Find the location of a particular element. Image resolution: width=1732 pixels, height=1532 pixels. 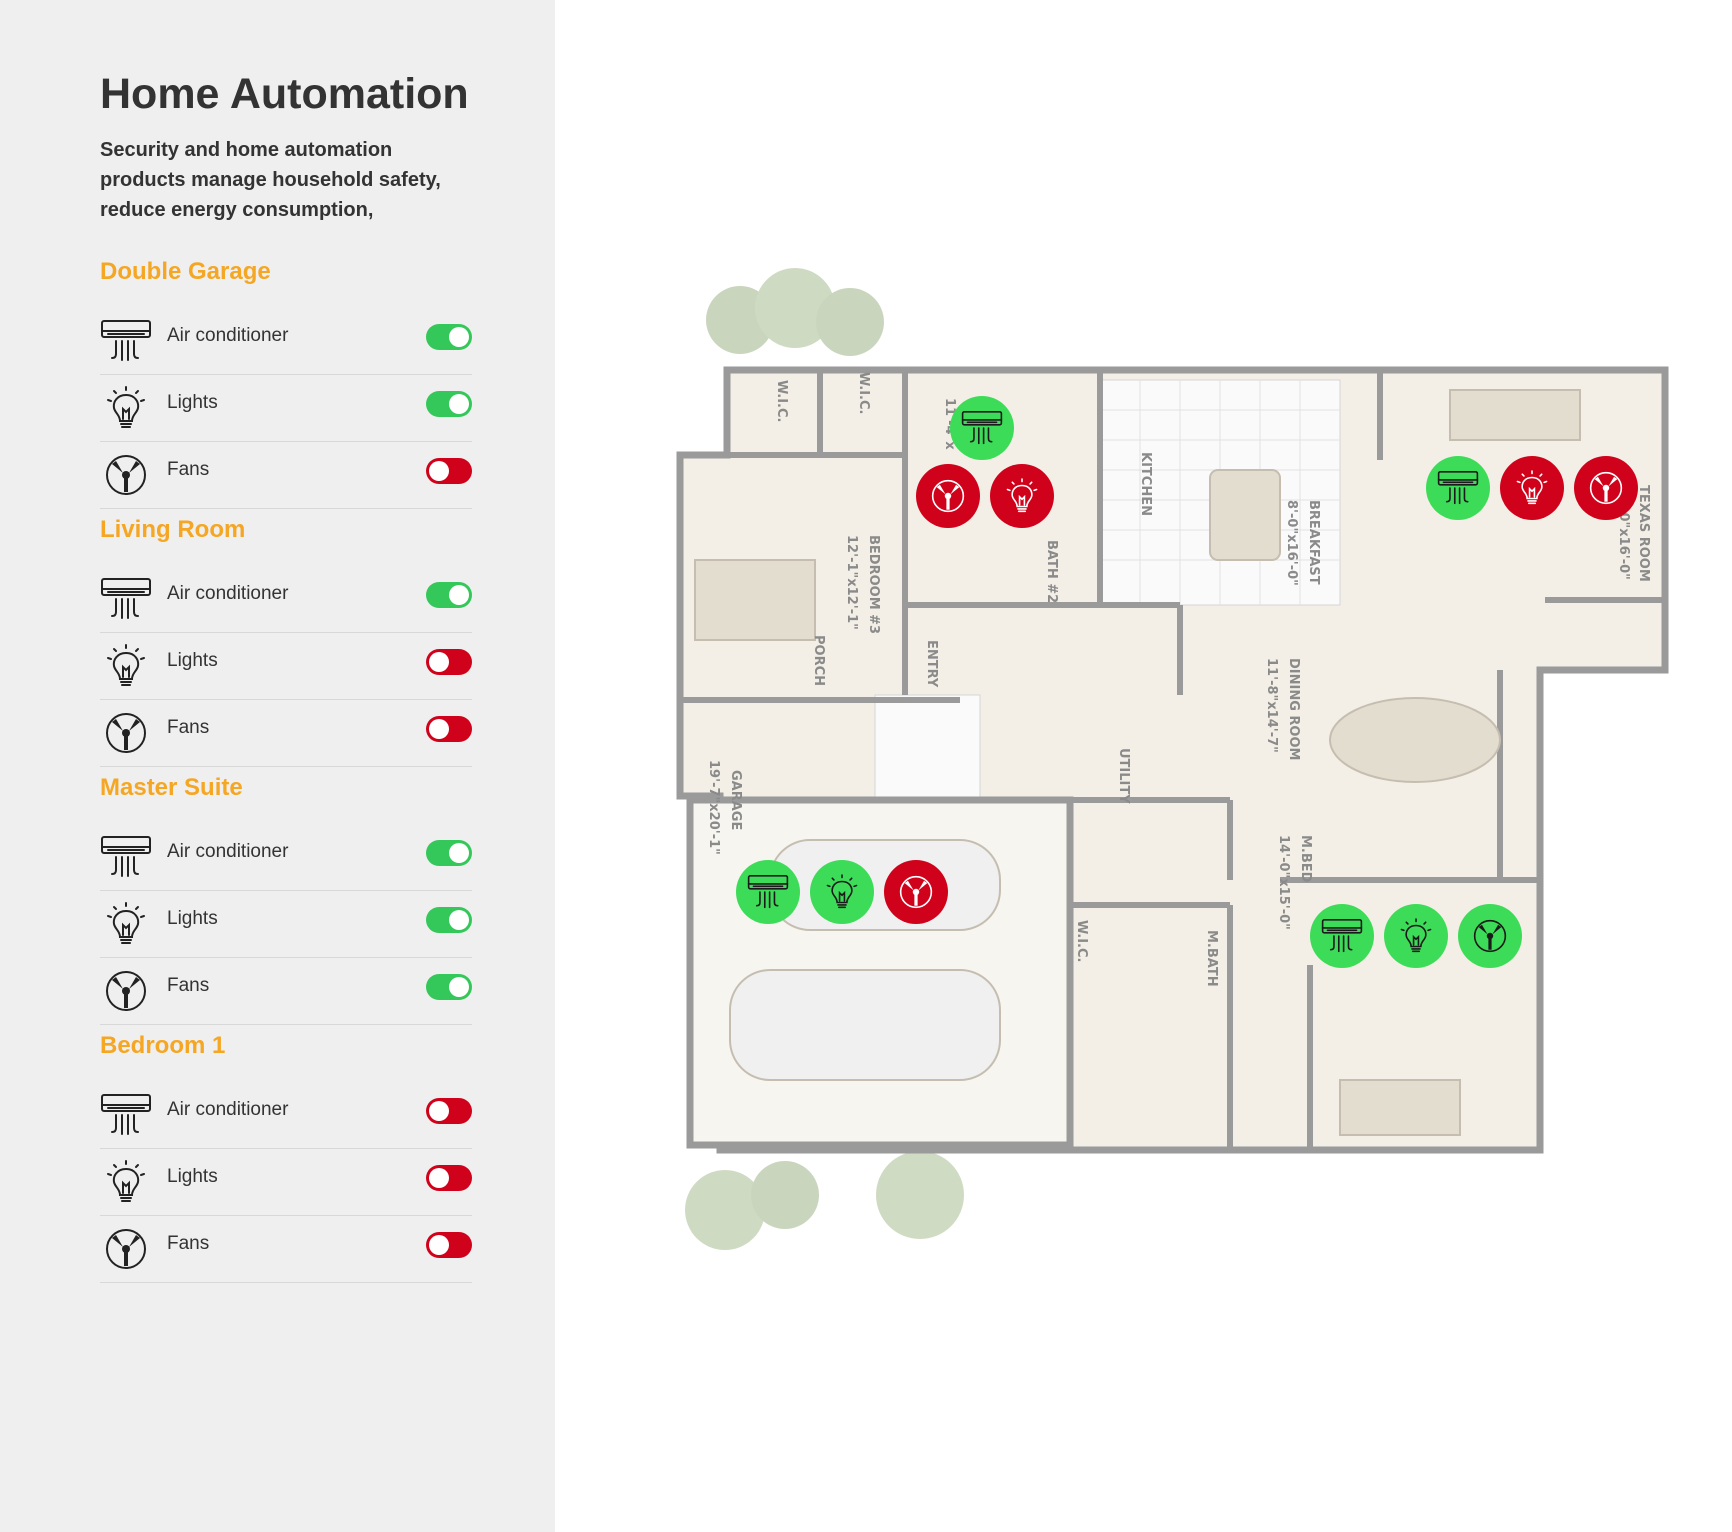

room-section: Bedroom 1 Air conditioner Lights Fans is located at coordinates (286, 1154).